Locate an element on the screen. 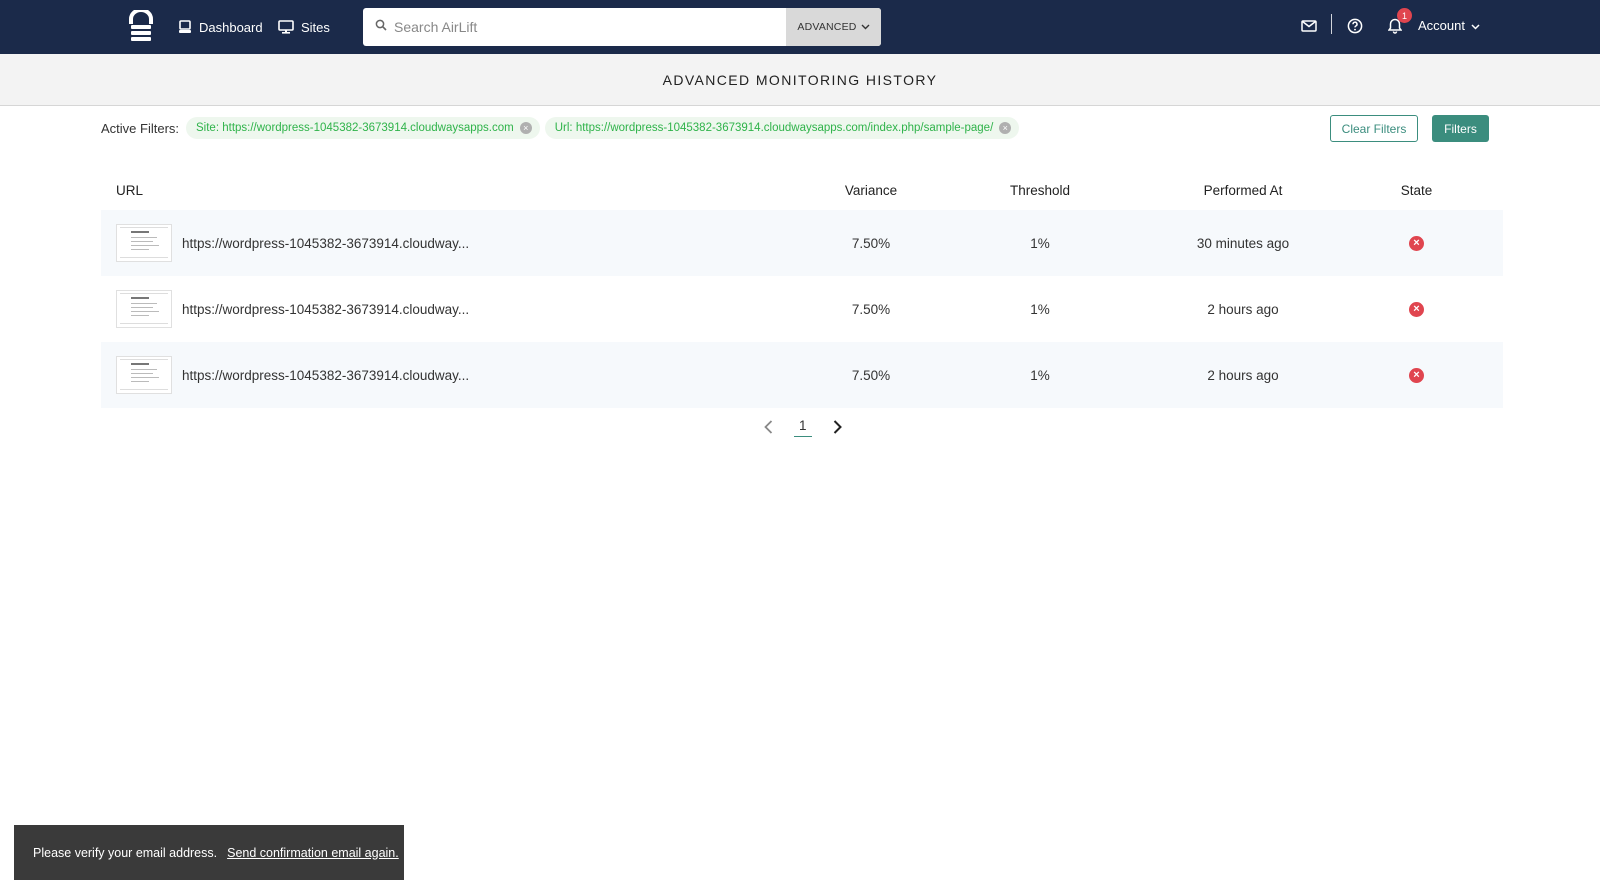 Image resolution: width=1600 pixels, height=886 pixels. resend-confirmation-link: Send confirmation email again. is located at coordinates (313, 853).